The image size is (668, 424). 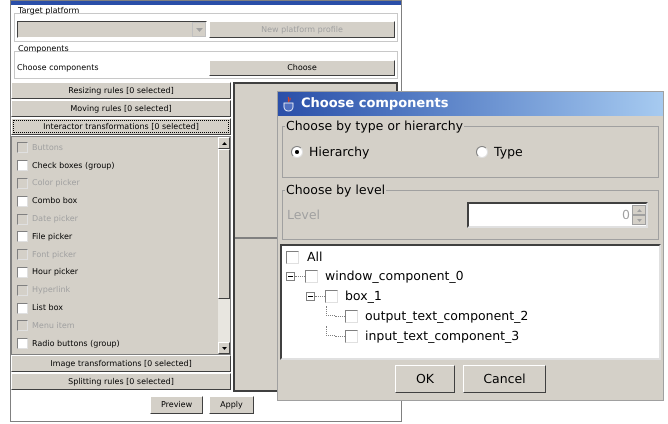 What do you see at coordinates (224, 224) in the screenshot?
I see `scroll-thumb` at bounding box center [224, 224].